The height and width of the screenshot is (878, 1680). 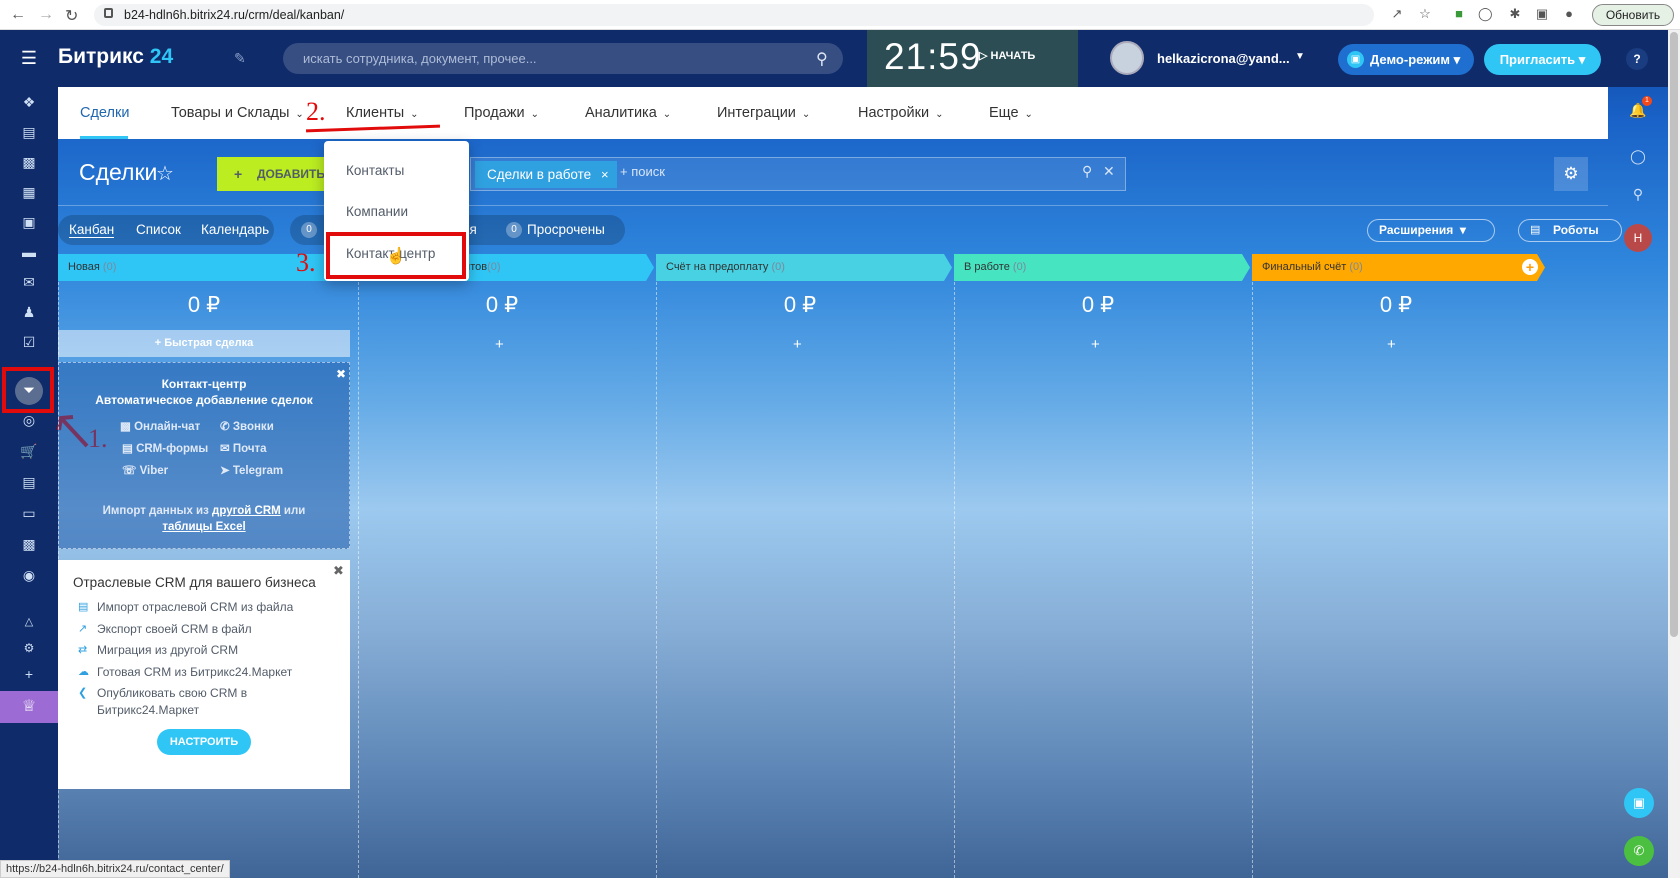 What do you see at coordinates (92, 230) in the screenshot?
I see `view-kanban: Канбан` at bounding box center [92, 230].